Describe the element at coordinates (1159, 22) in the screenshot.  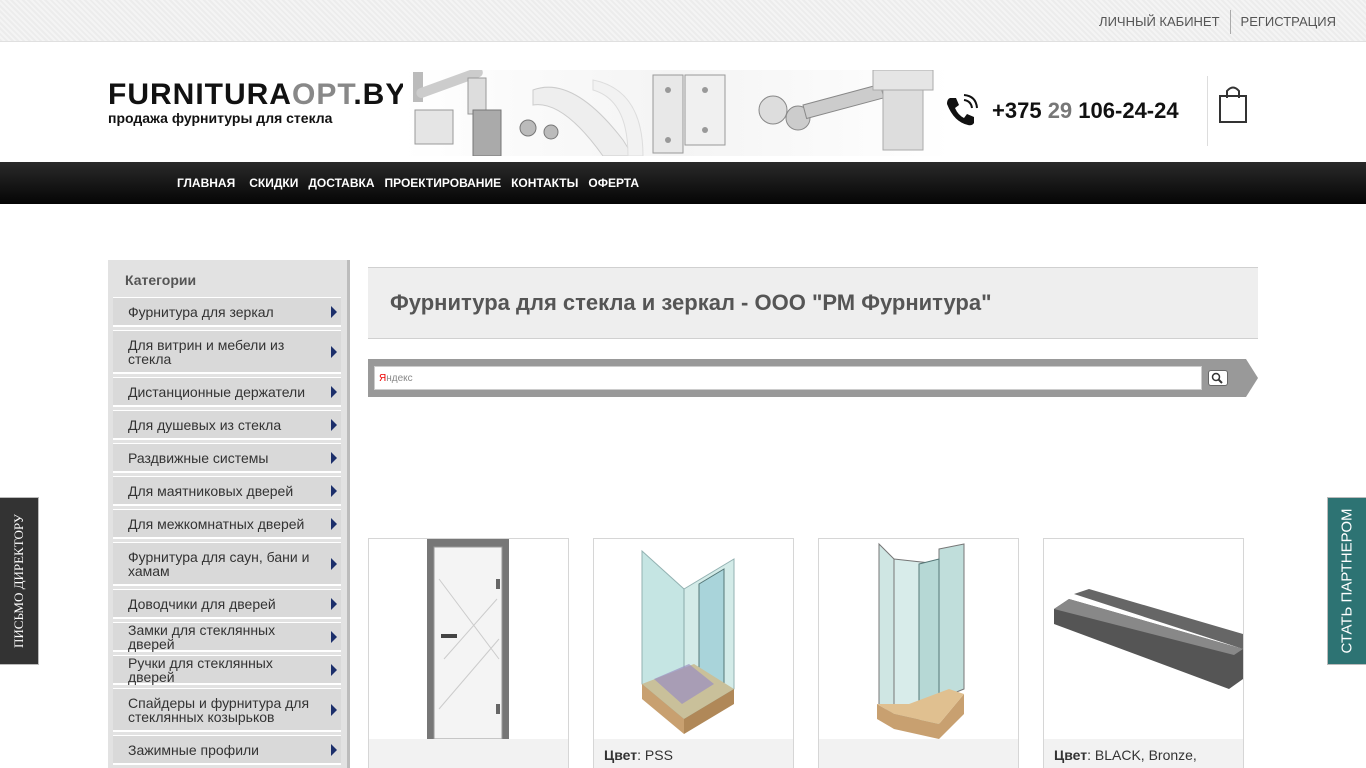
I see `personal-cabinet-link: ЛИЧНЫЙ КАБИНЕТ` at that location.